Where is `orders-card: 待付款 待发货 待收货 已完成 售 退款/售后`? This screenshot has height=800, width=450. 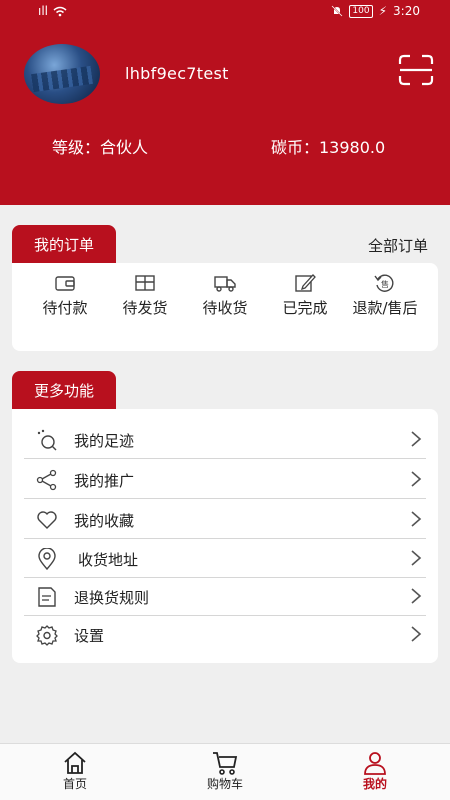
orders-card: 待付款 待发货 待收货 已完成 售 退款/售后 is located at coordinates (225, 307).